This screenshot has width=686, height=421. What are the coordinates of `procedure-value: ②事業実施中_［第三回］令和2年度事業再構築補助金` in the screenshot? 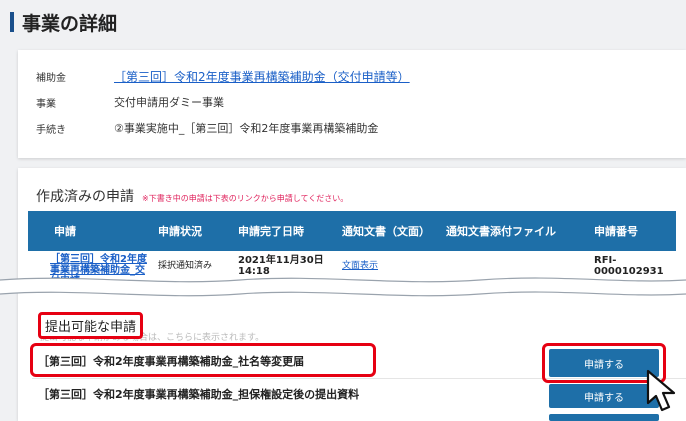 It's located at (246, 128).